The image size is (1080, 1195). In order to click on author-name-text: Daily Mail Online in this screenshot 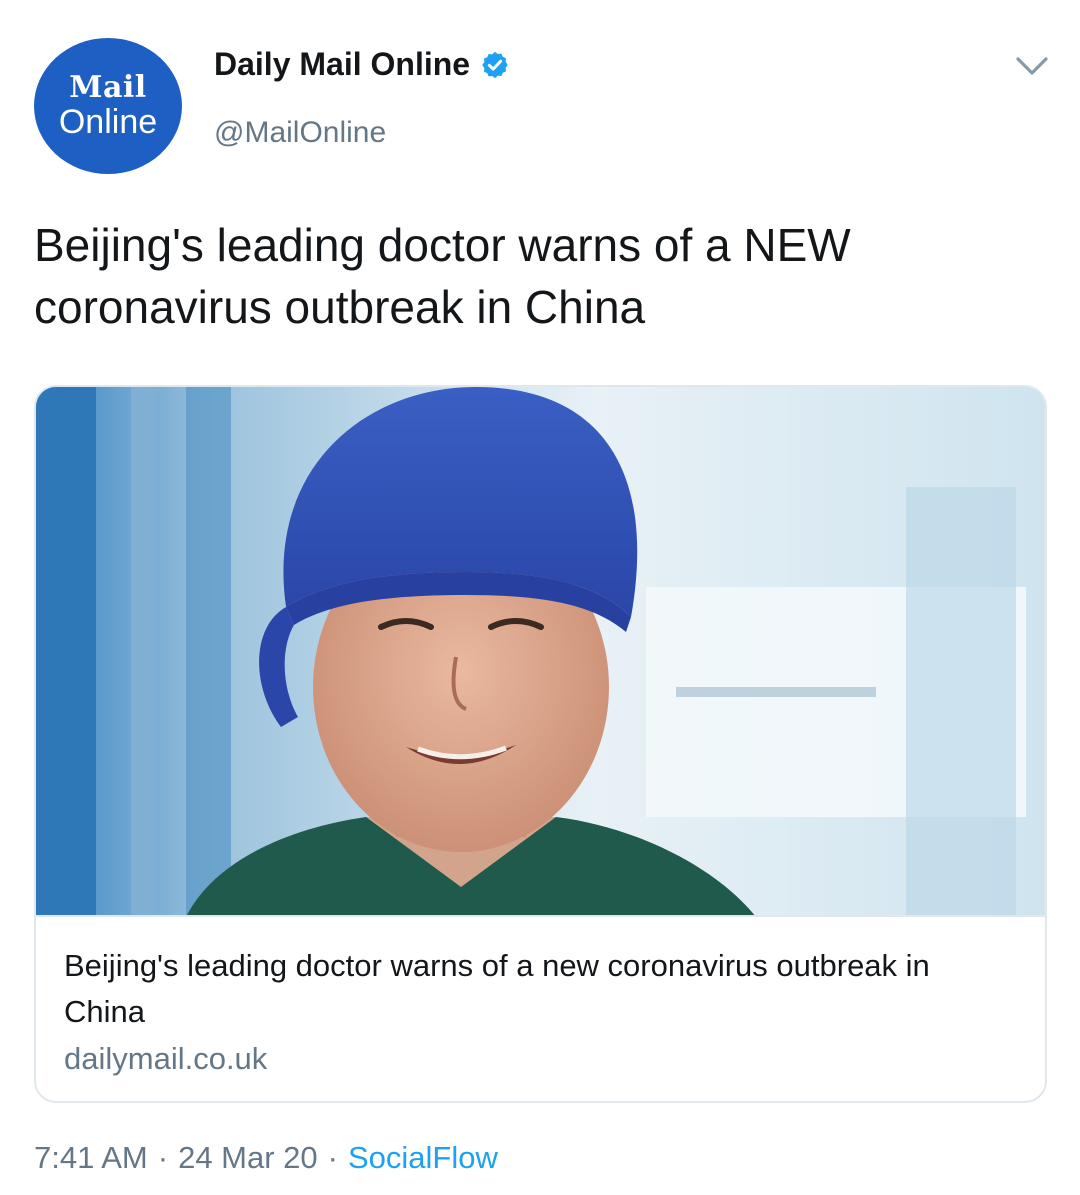, I will do `click(342, 64)`.